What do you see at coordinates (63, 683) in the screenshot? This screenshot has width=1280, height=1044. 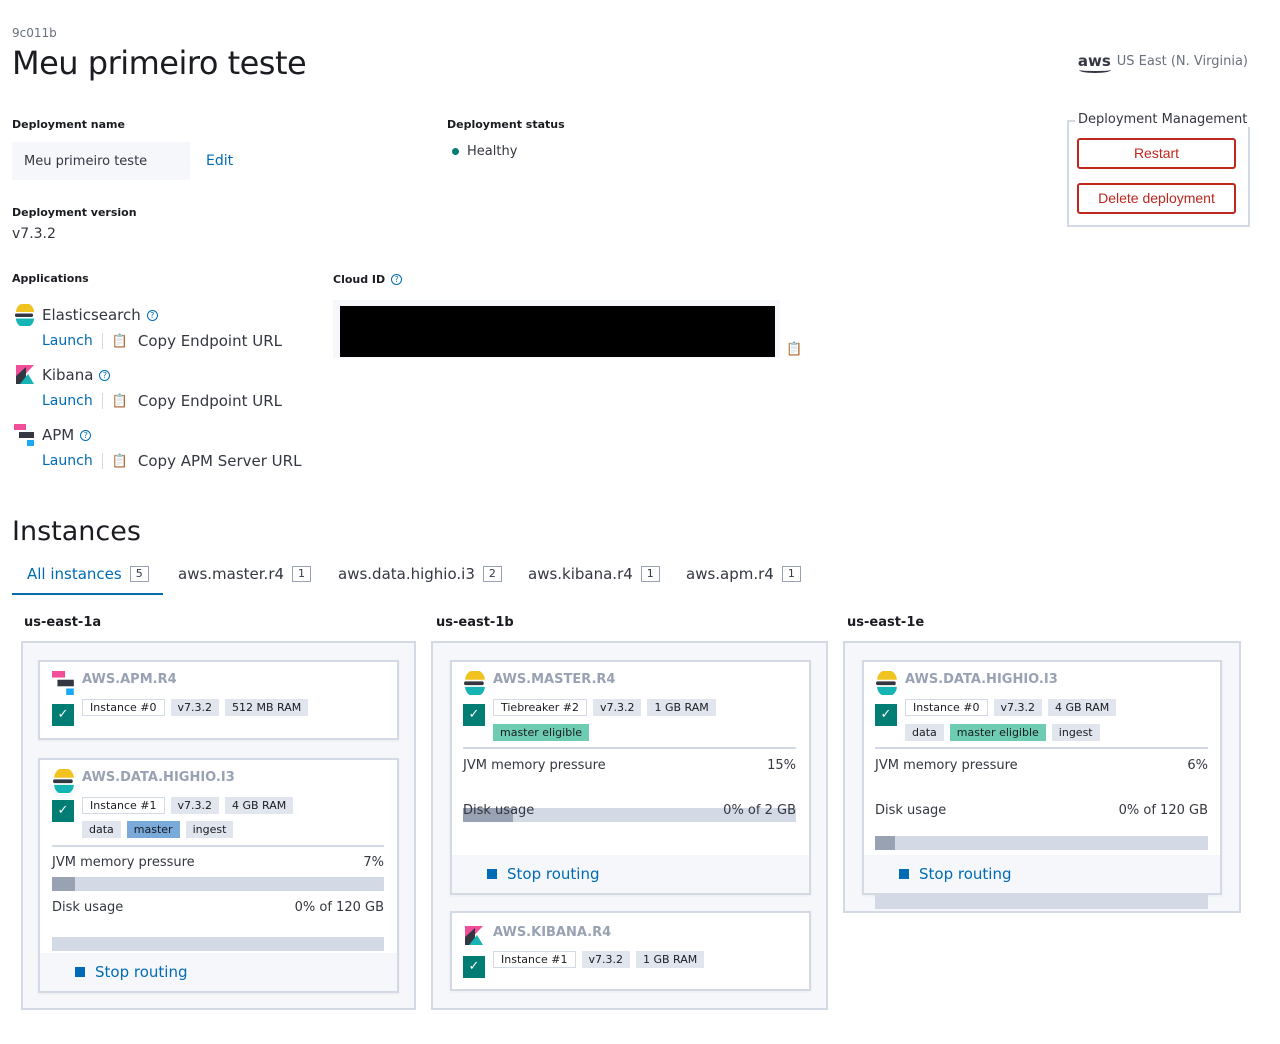 I see `apm-icon` at bounding box center [63, 683].